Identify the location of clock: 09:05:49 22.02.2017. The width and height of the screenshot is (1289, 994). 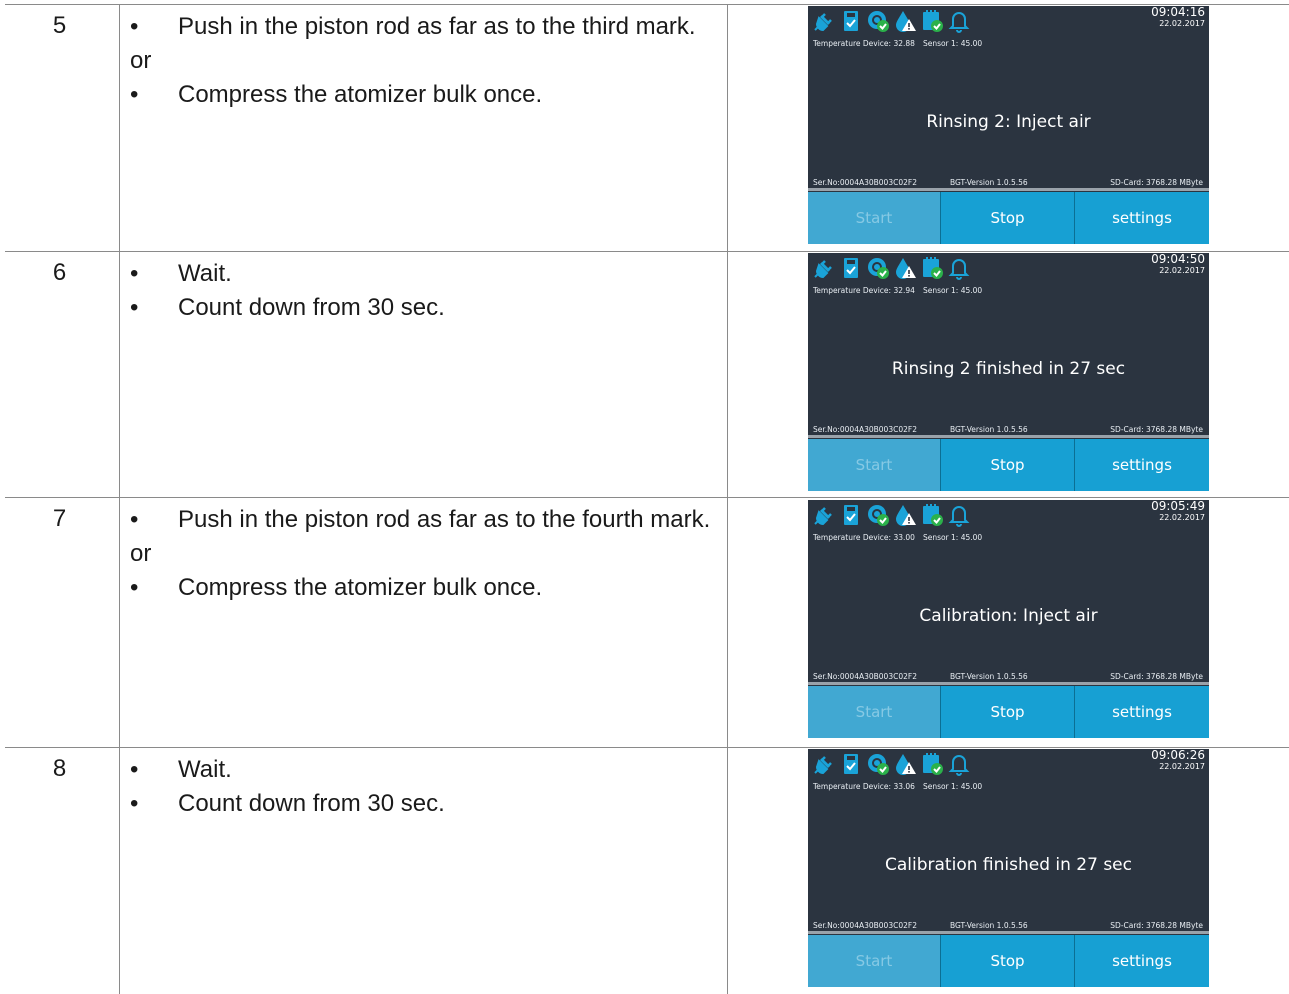
(1178, 511).